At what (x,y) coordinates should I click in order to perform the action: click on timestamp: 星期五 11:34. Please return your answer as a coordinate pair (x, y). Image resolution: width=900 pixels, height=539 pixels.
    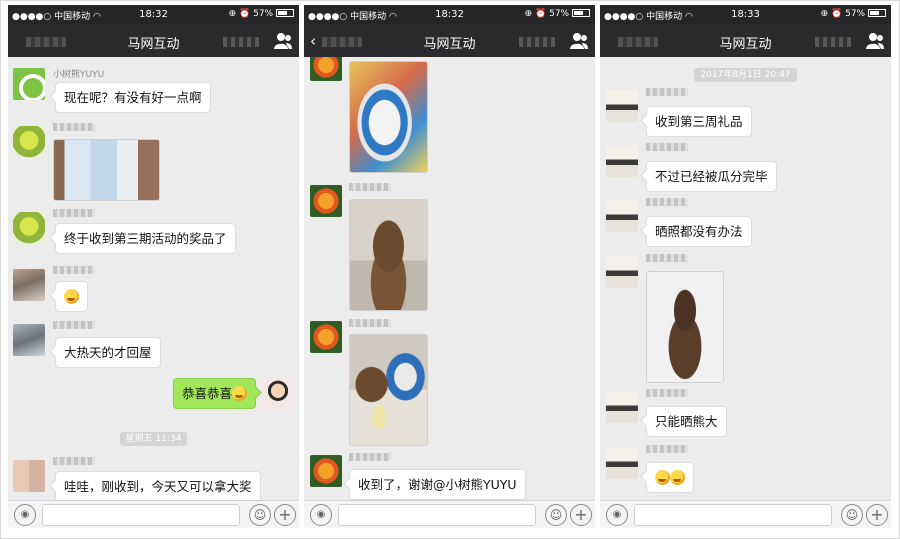
    Looking at the image, I should click on (153, 438).